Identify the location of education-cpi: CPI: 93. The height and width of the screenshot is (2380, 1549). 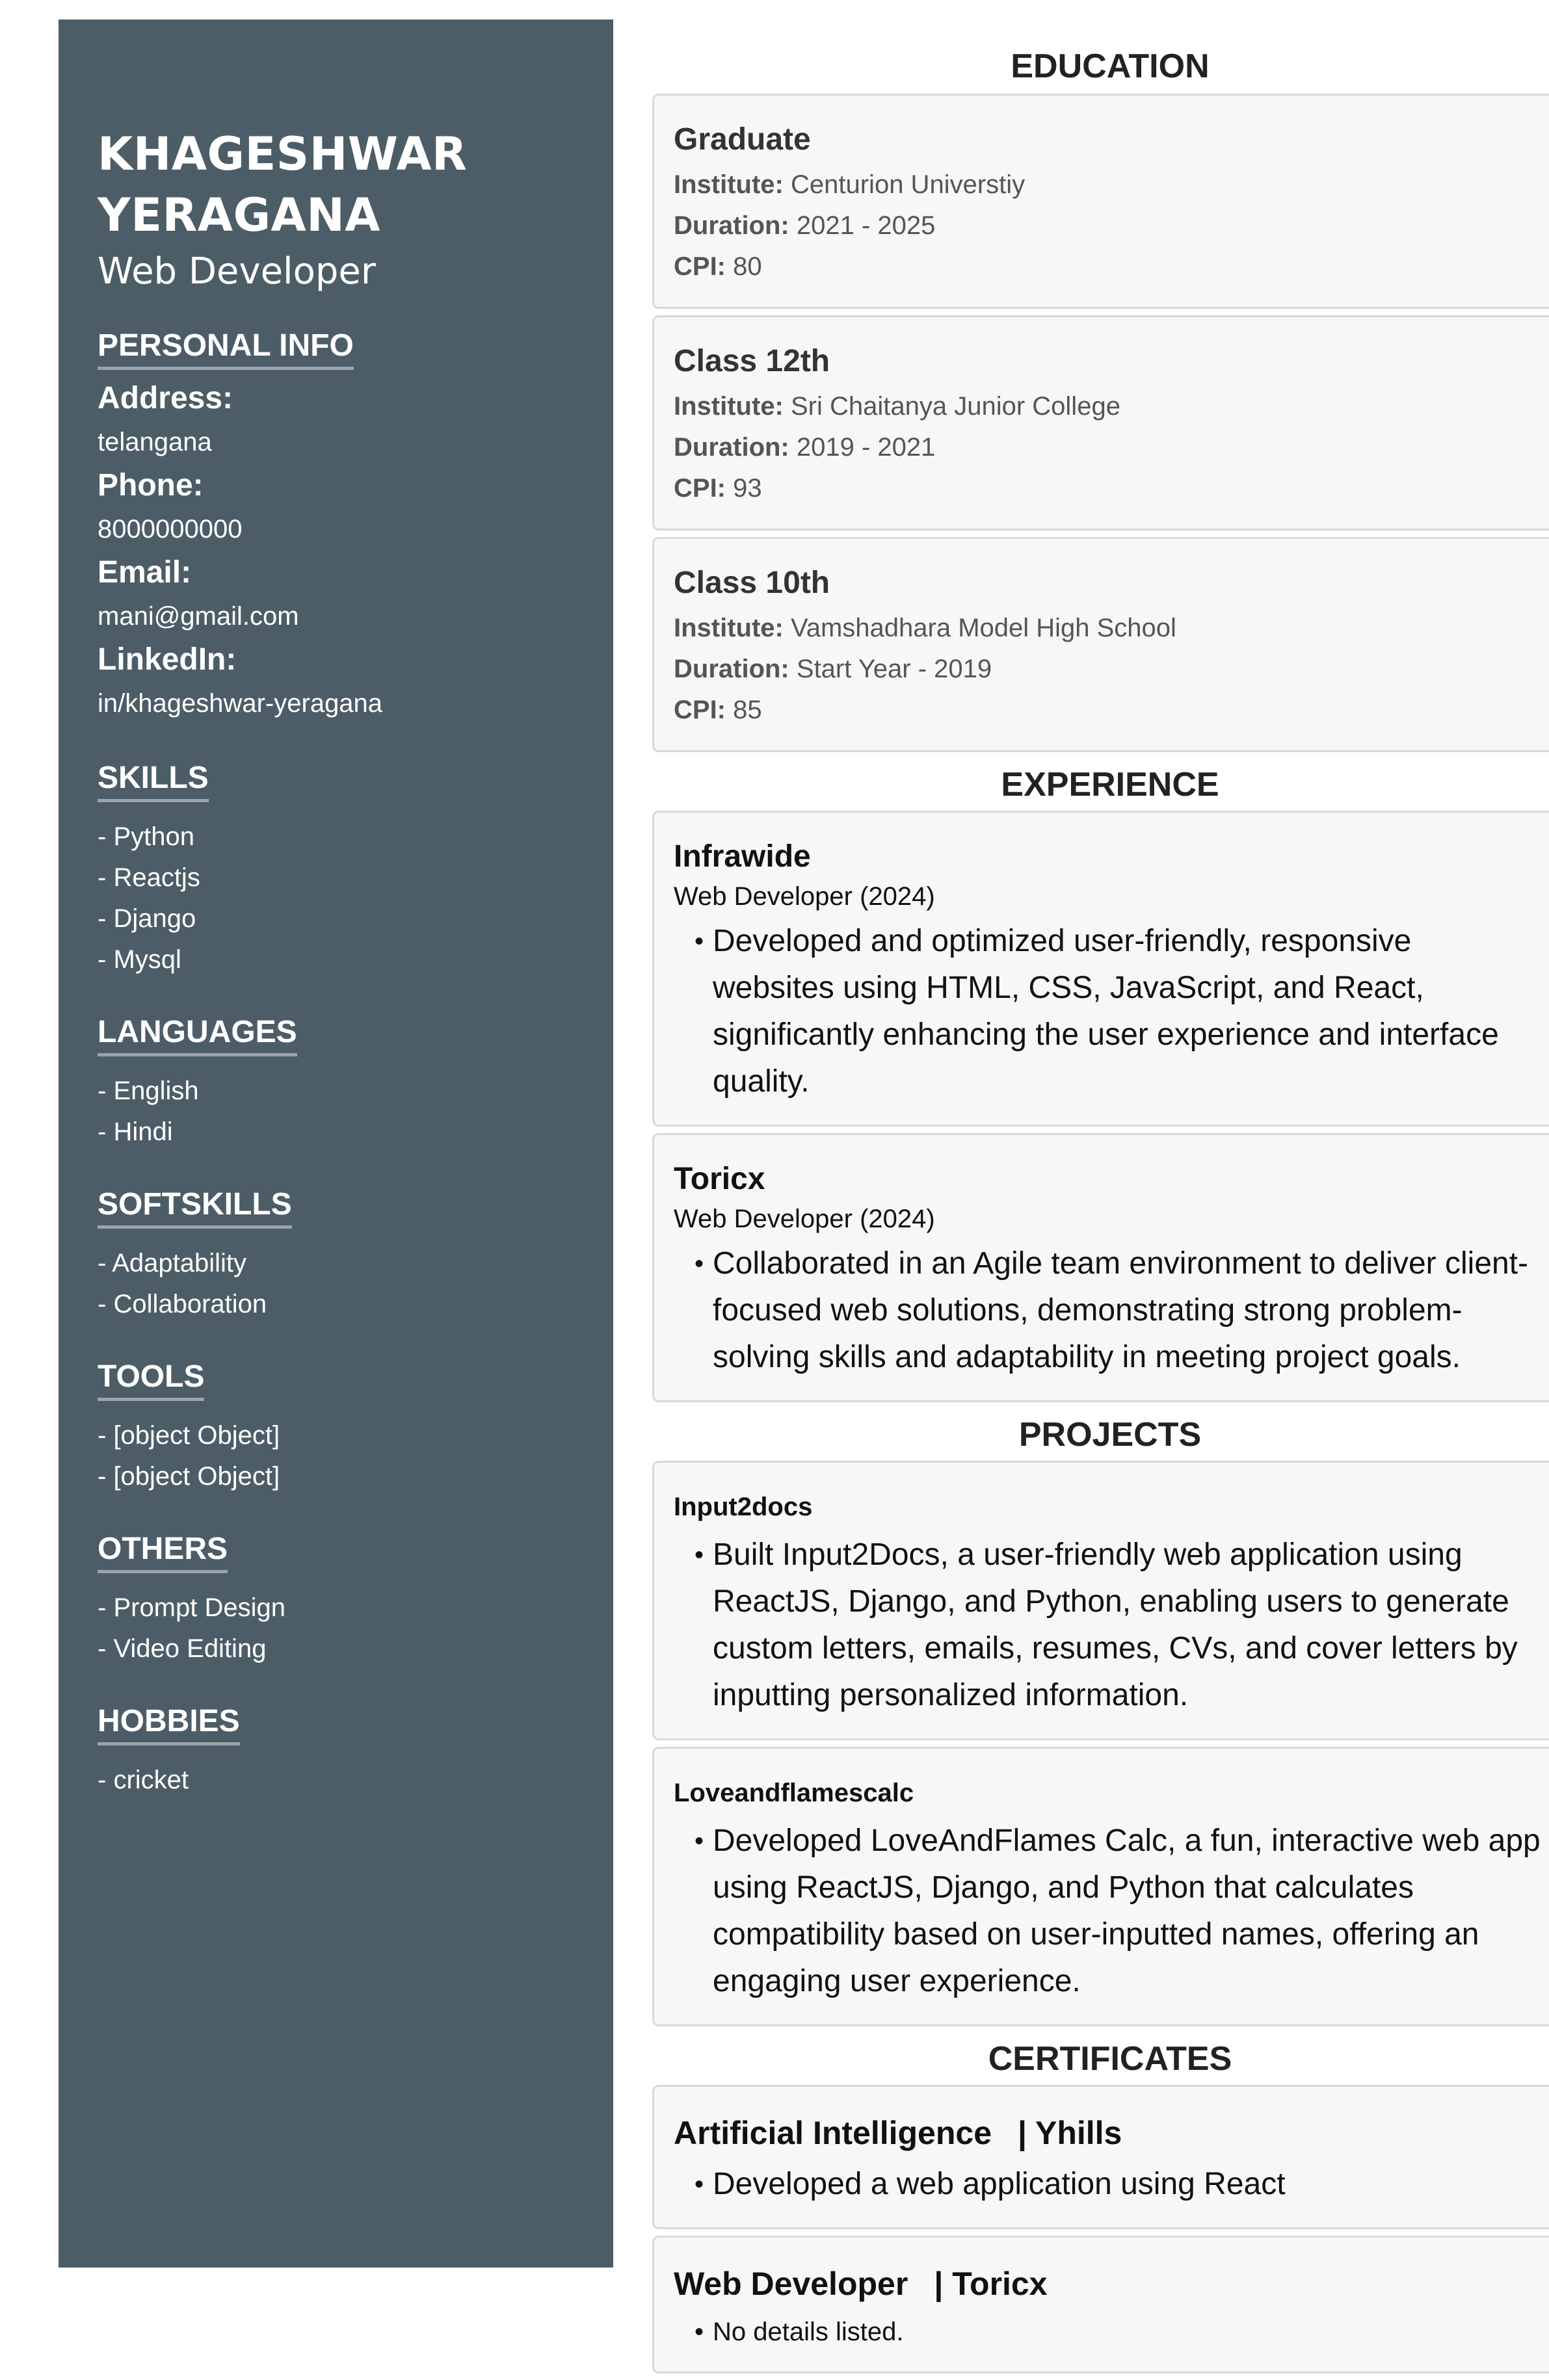
(1107, 489).